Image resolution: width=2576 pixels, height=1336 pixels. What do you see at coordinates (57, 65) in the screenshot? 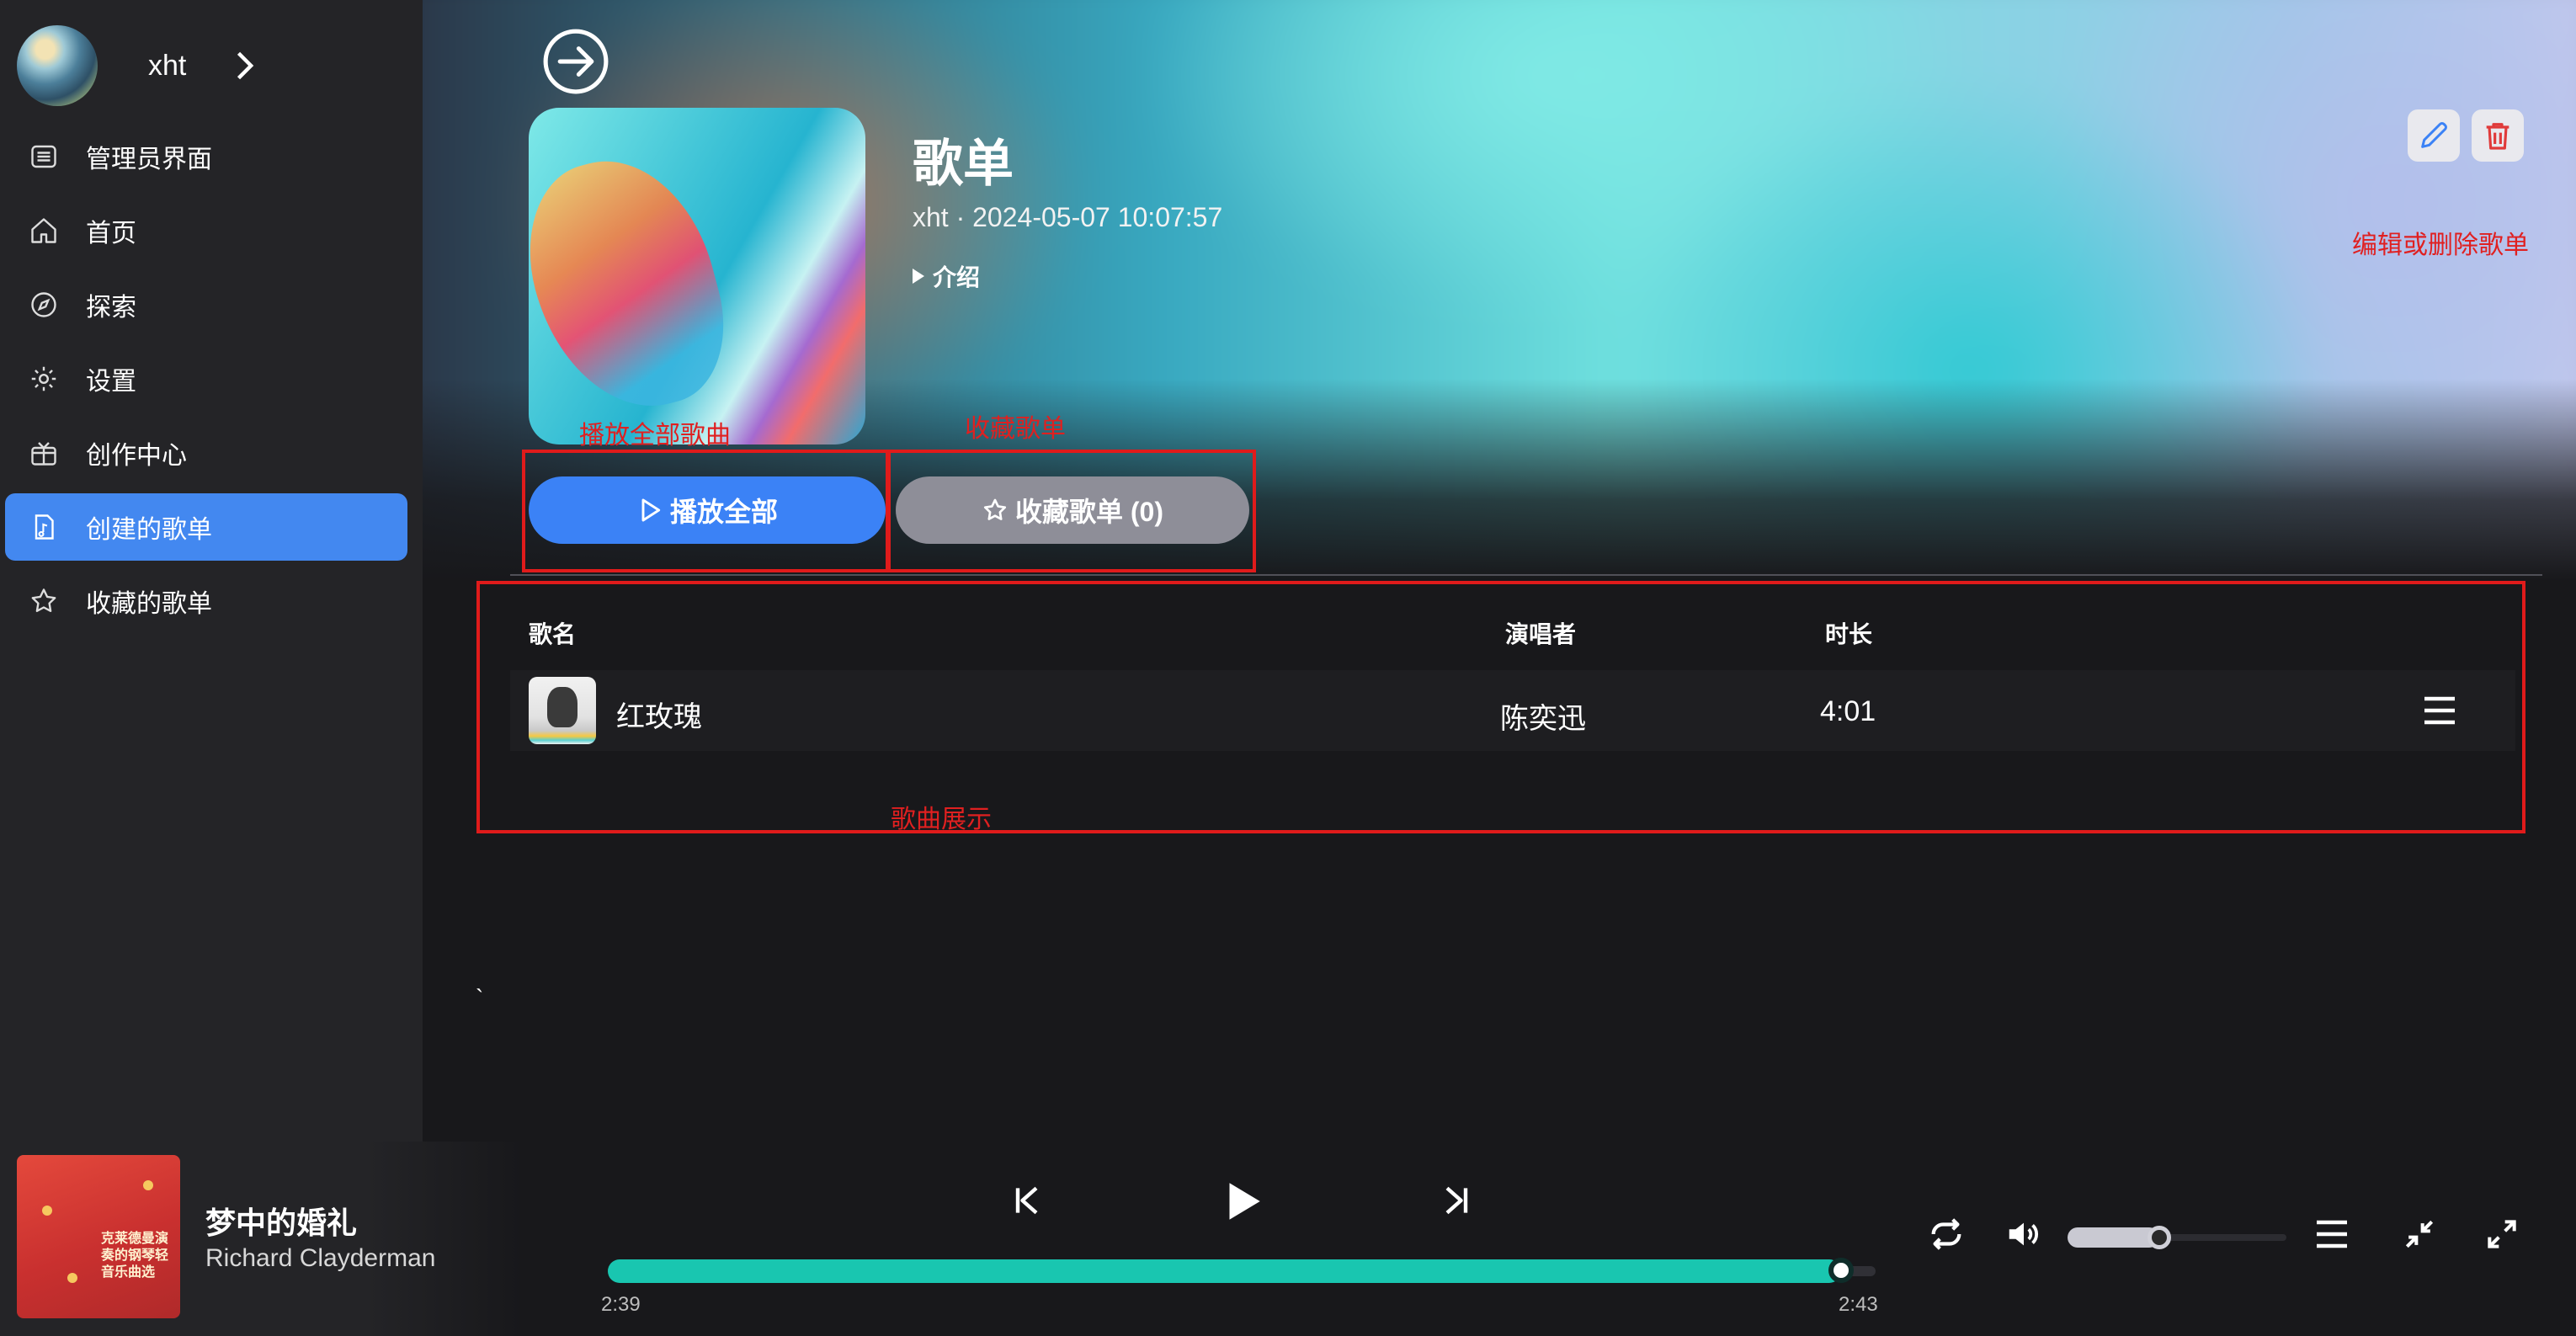
I see `avatar` at bounding box center [57, 65].